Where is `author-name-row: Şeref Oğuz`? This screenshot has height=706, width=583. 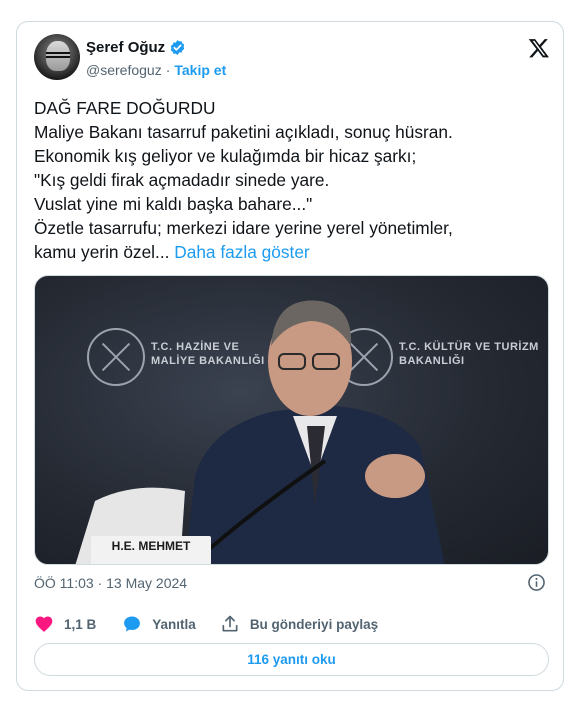 author-name-row: Şeref Oğuz is located at coordinates (136, 47).